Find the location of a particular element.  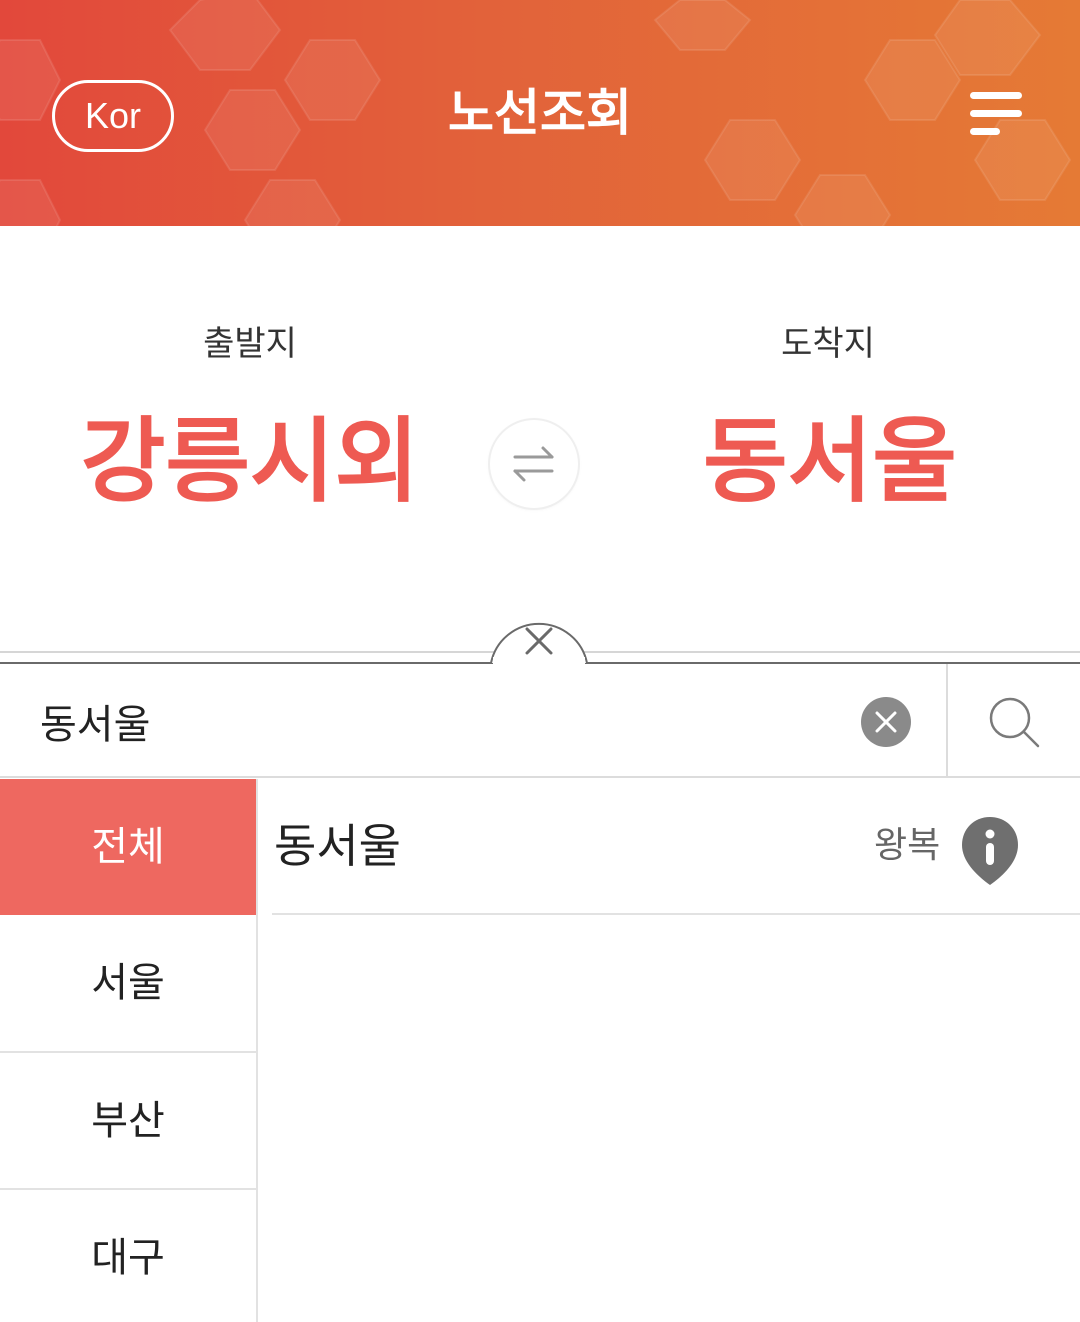

close-panel-button is located at coordinates (539, 631).